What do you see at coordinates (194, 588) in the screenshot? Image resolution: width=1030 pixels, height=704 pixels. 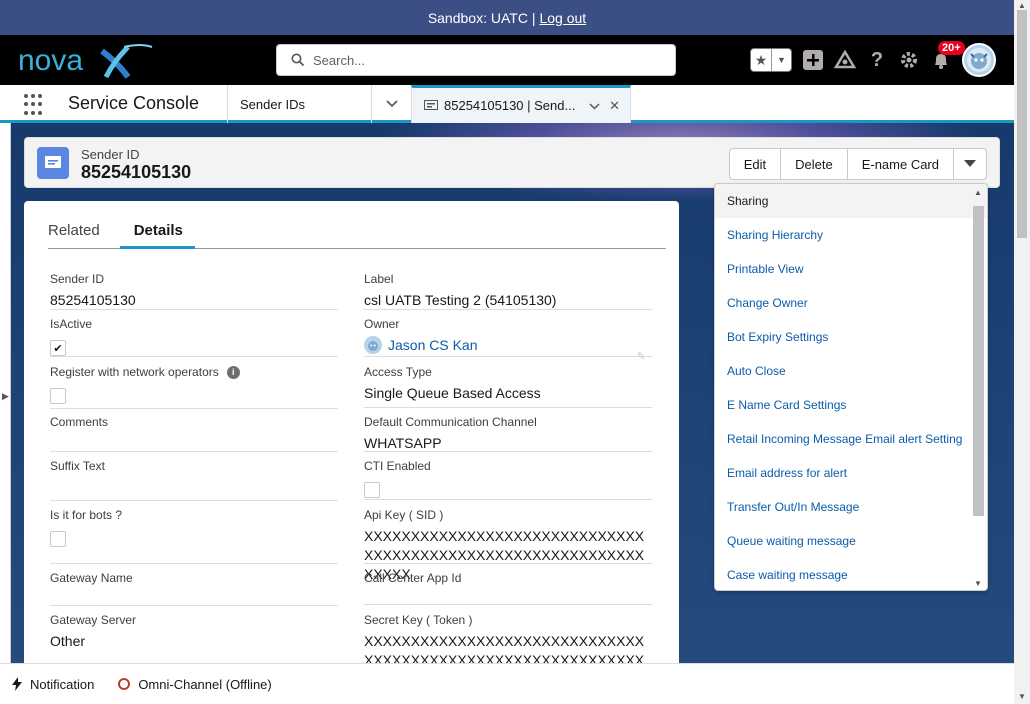 I see `field-gateway-name: Gateway Name` at bounding box center [194, 588].